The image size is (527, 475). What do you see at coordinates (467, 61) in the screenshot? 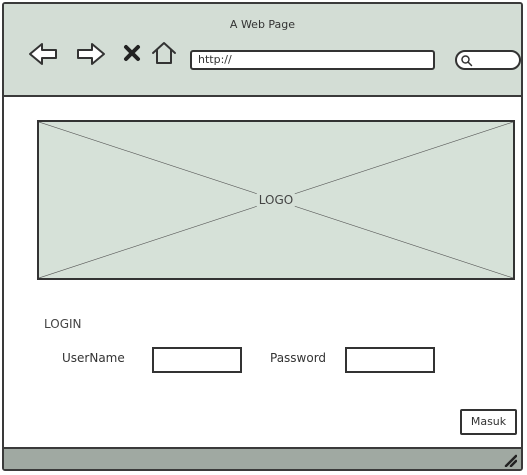
I see `search-icon` at bounding box center [467, 61].